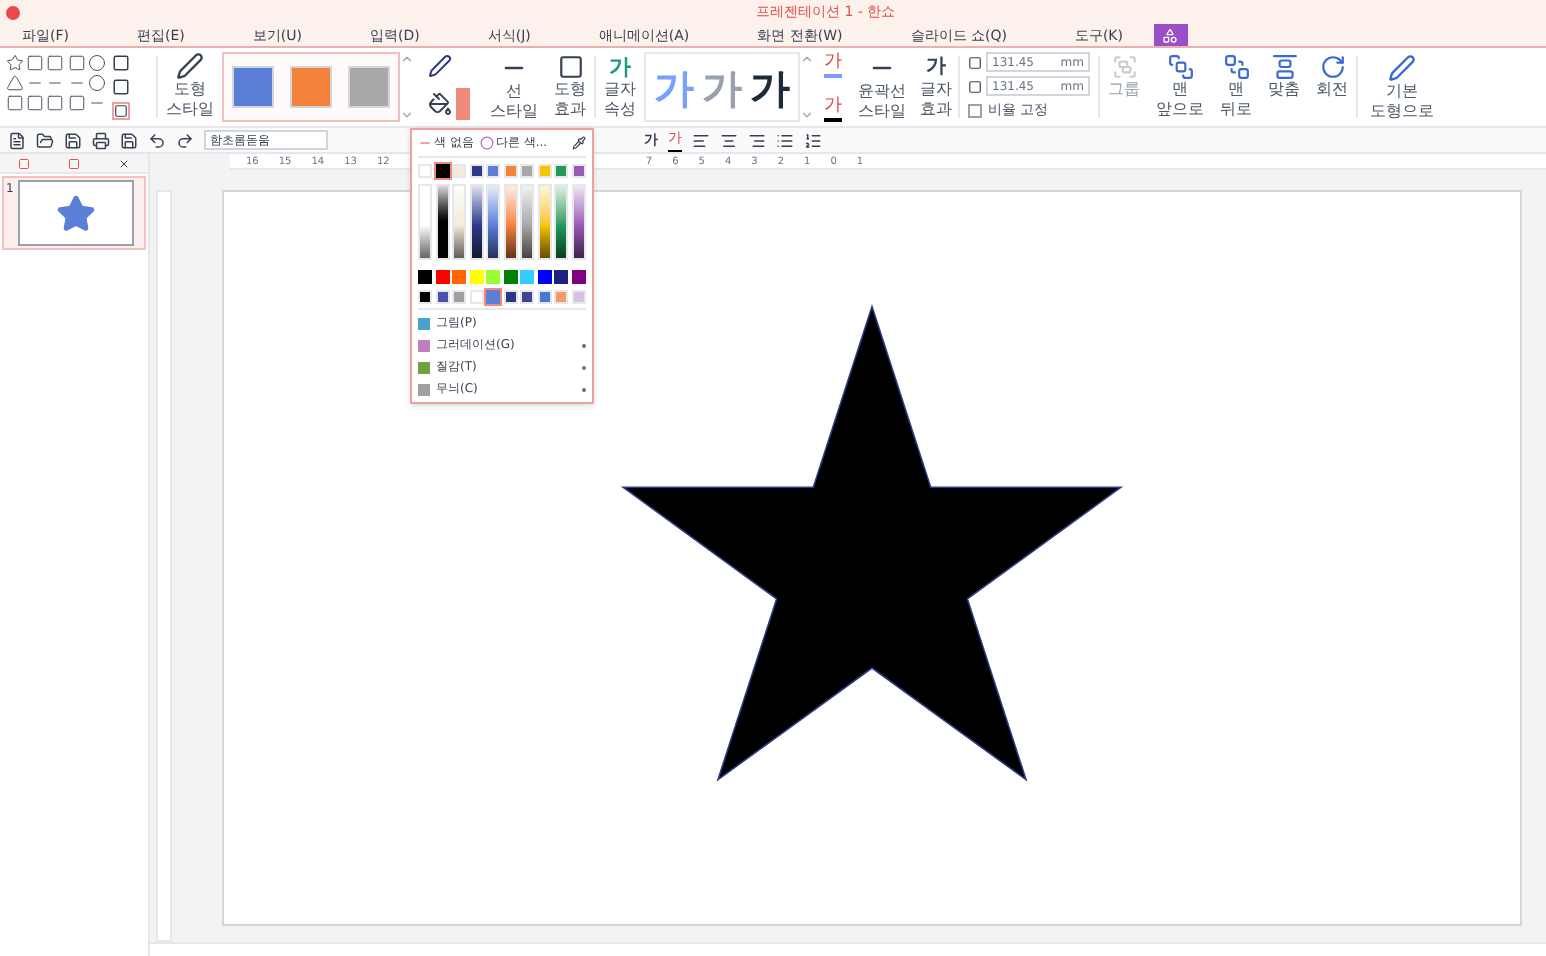  What do you see at coordinates (1402, 102) in the screenshot?
I see `default-shape-label: 기본 도형으로` at bounding box center [1402, 102].